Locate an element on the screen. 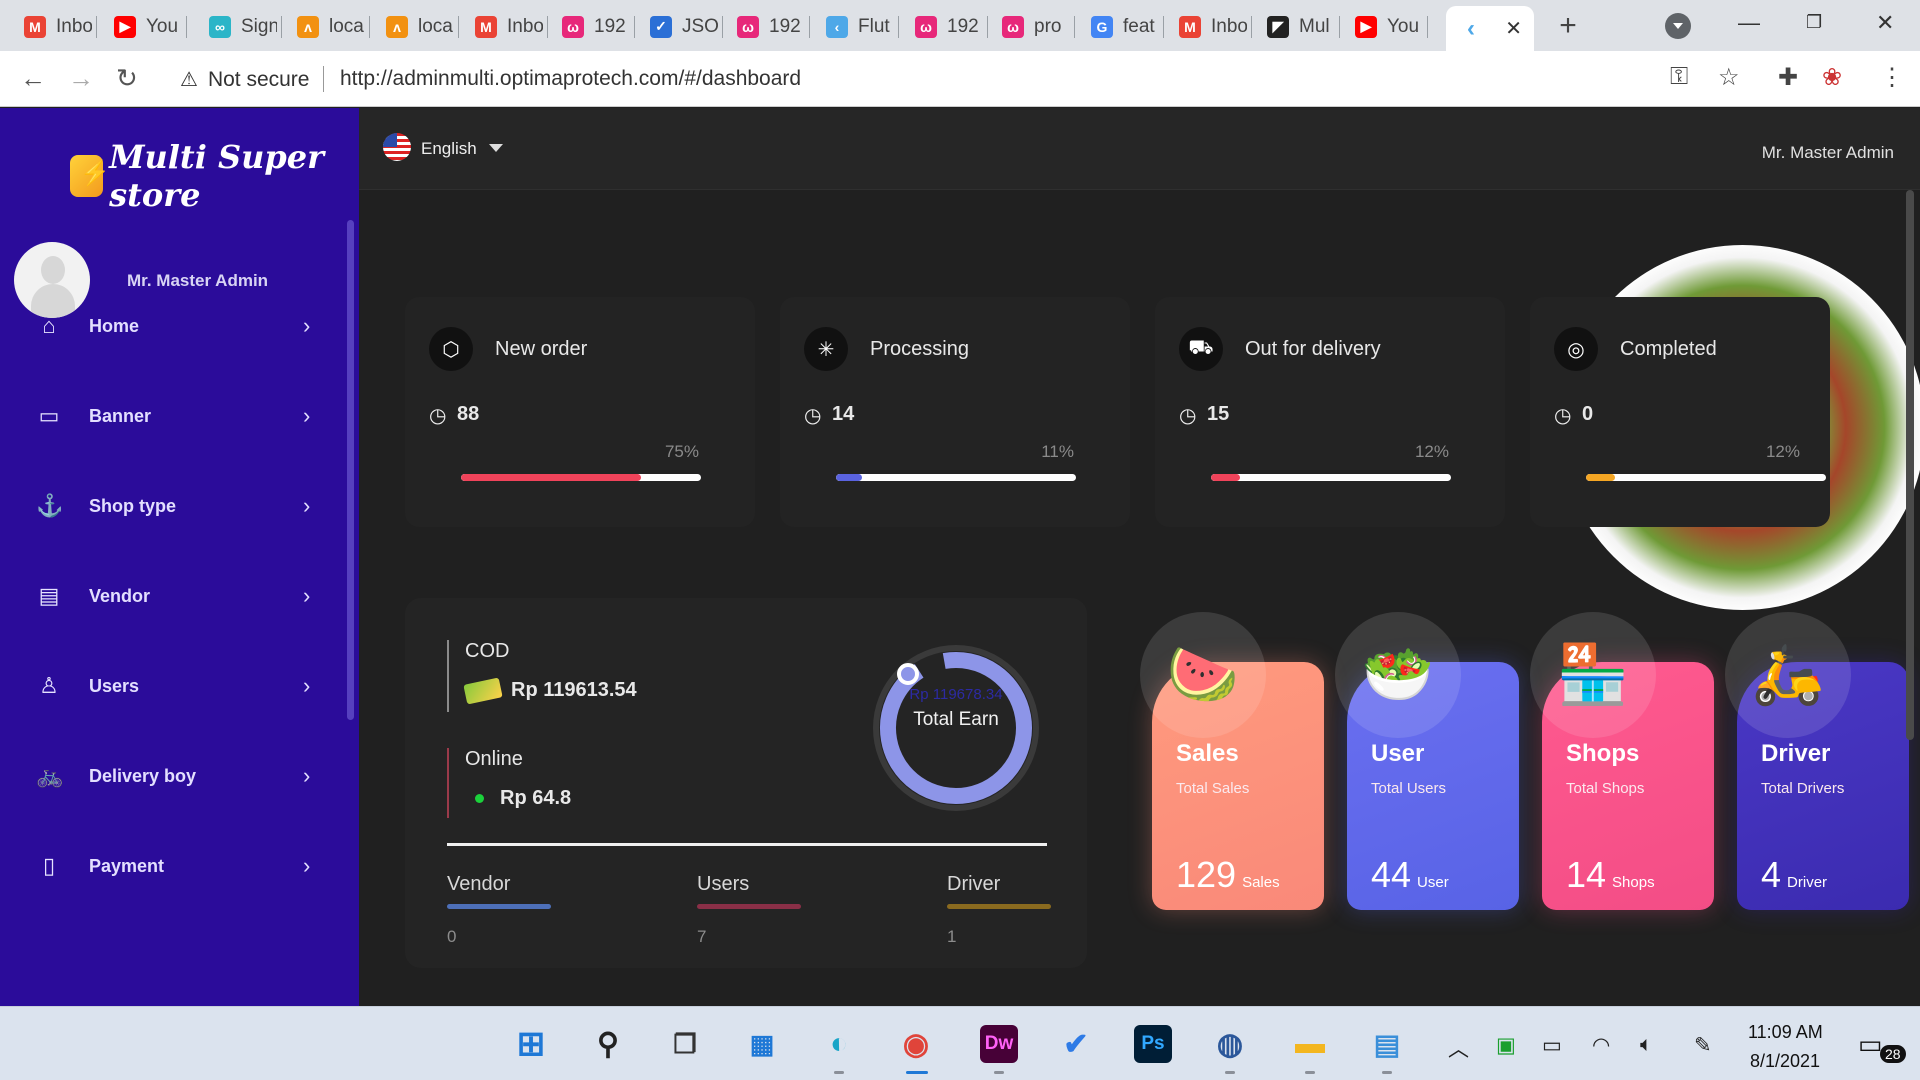 Image resolution: width=1920 pixels, height=1080 pixels. us-flag-icon is located at coordinates (397, 147).